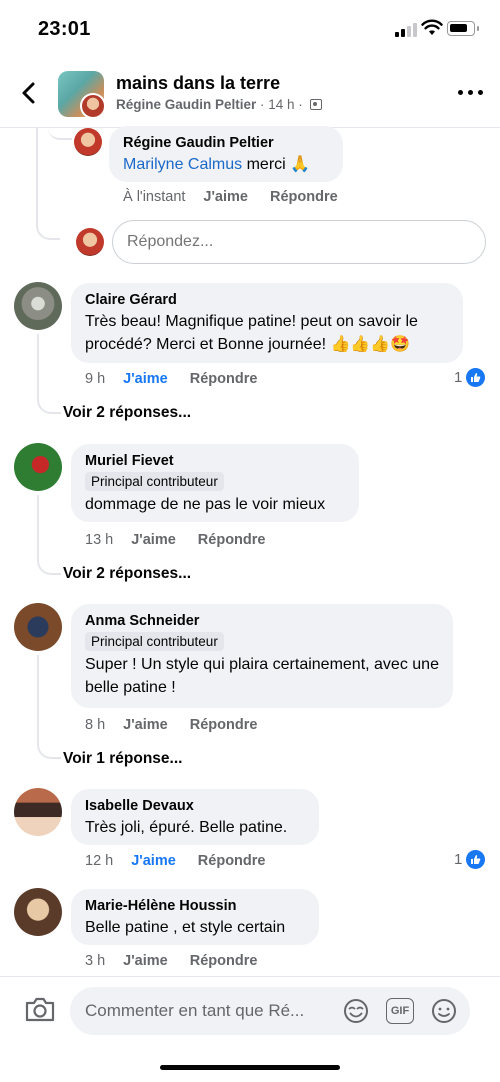  Describe the element at coordinates (182, 961) in the screenshot. I see `comment-actions: 3 h J'aime Répondre` at that location.